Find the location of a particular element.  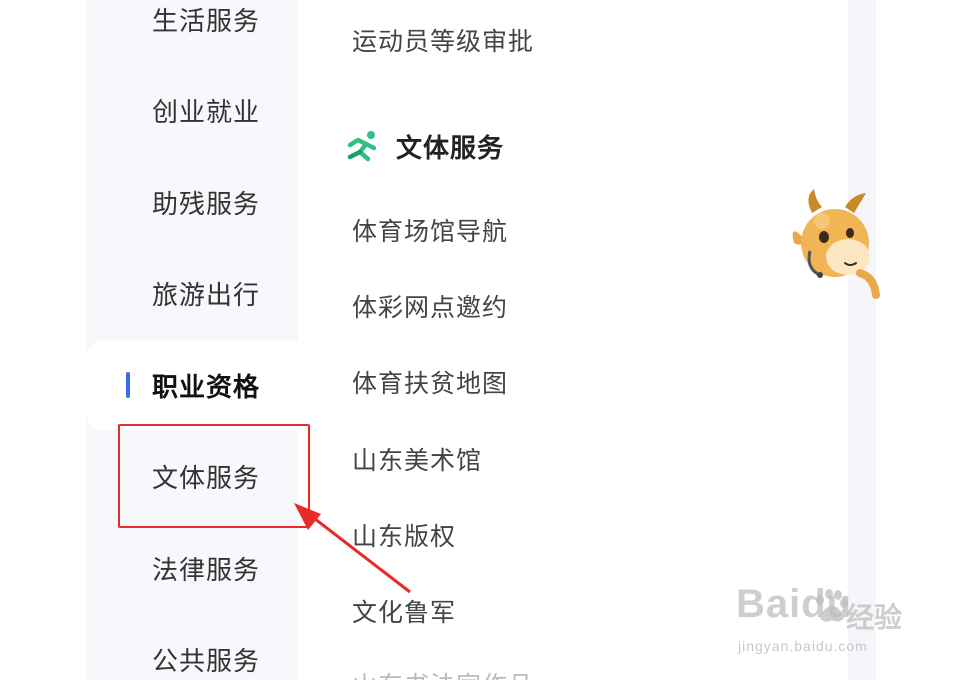

sidebar-item-employment: 创业就业 is located at coordinates (192, 110).